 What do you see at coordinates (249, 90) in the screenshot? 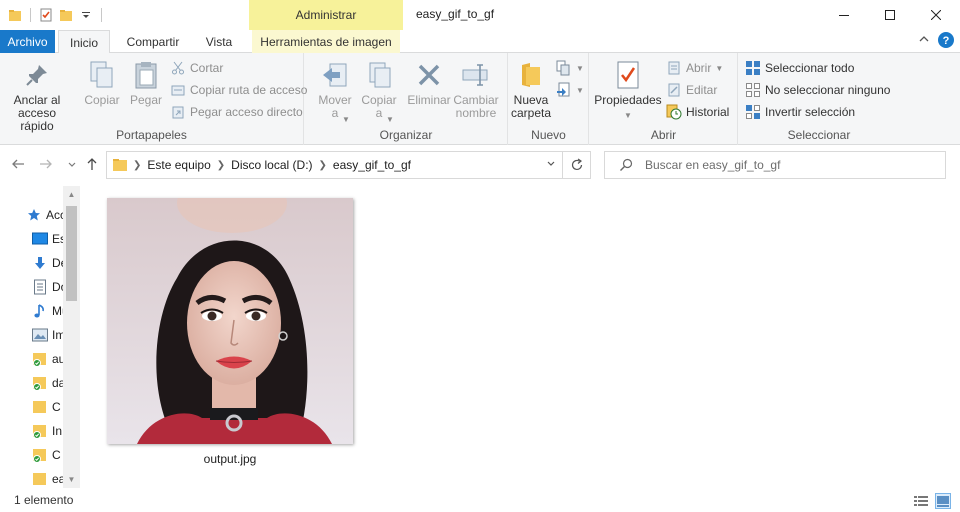
I see `copy-path-label: Copiar ruta de acceso` at bounding box center [249, 90].